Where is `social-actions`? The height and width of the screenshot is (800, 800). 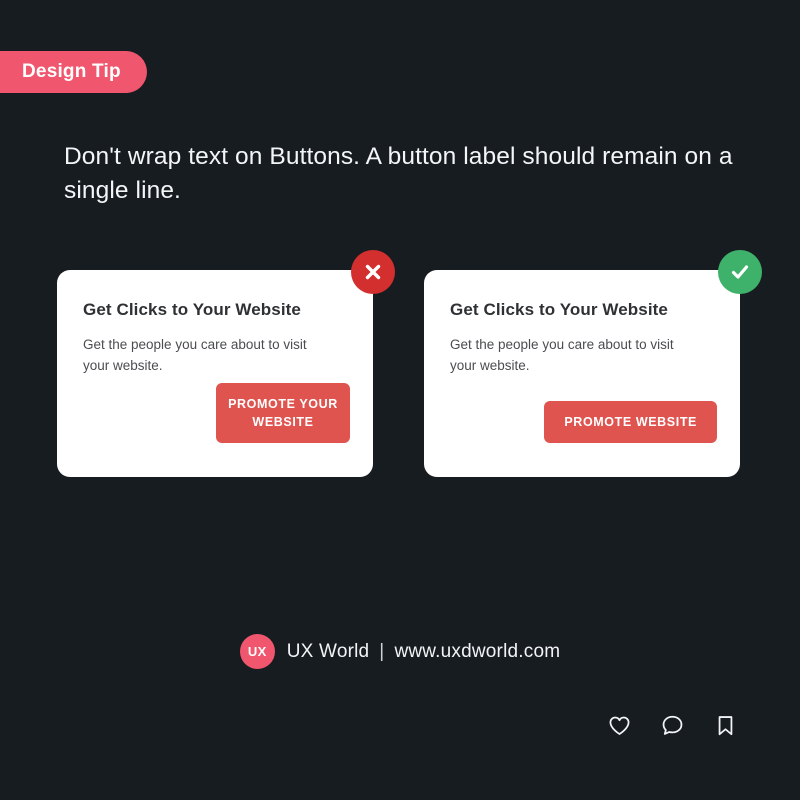 social-actions is located at coordinates (672, 725).